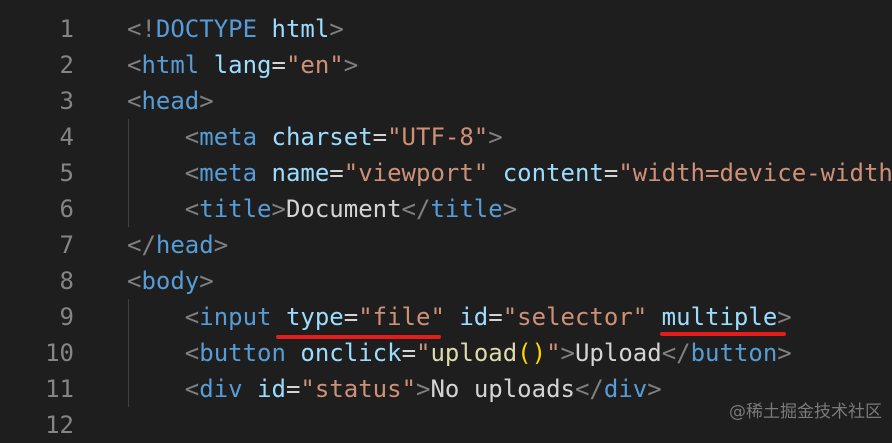  What do you see at coordinates (575, 317) in the screenshot?
I see `token-str: "selector"` at bounding box center [575, 317].